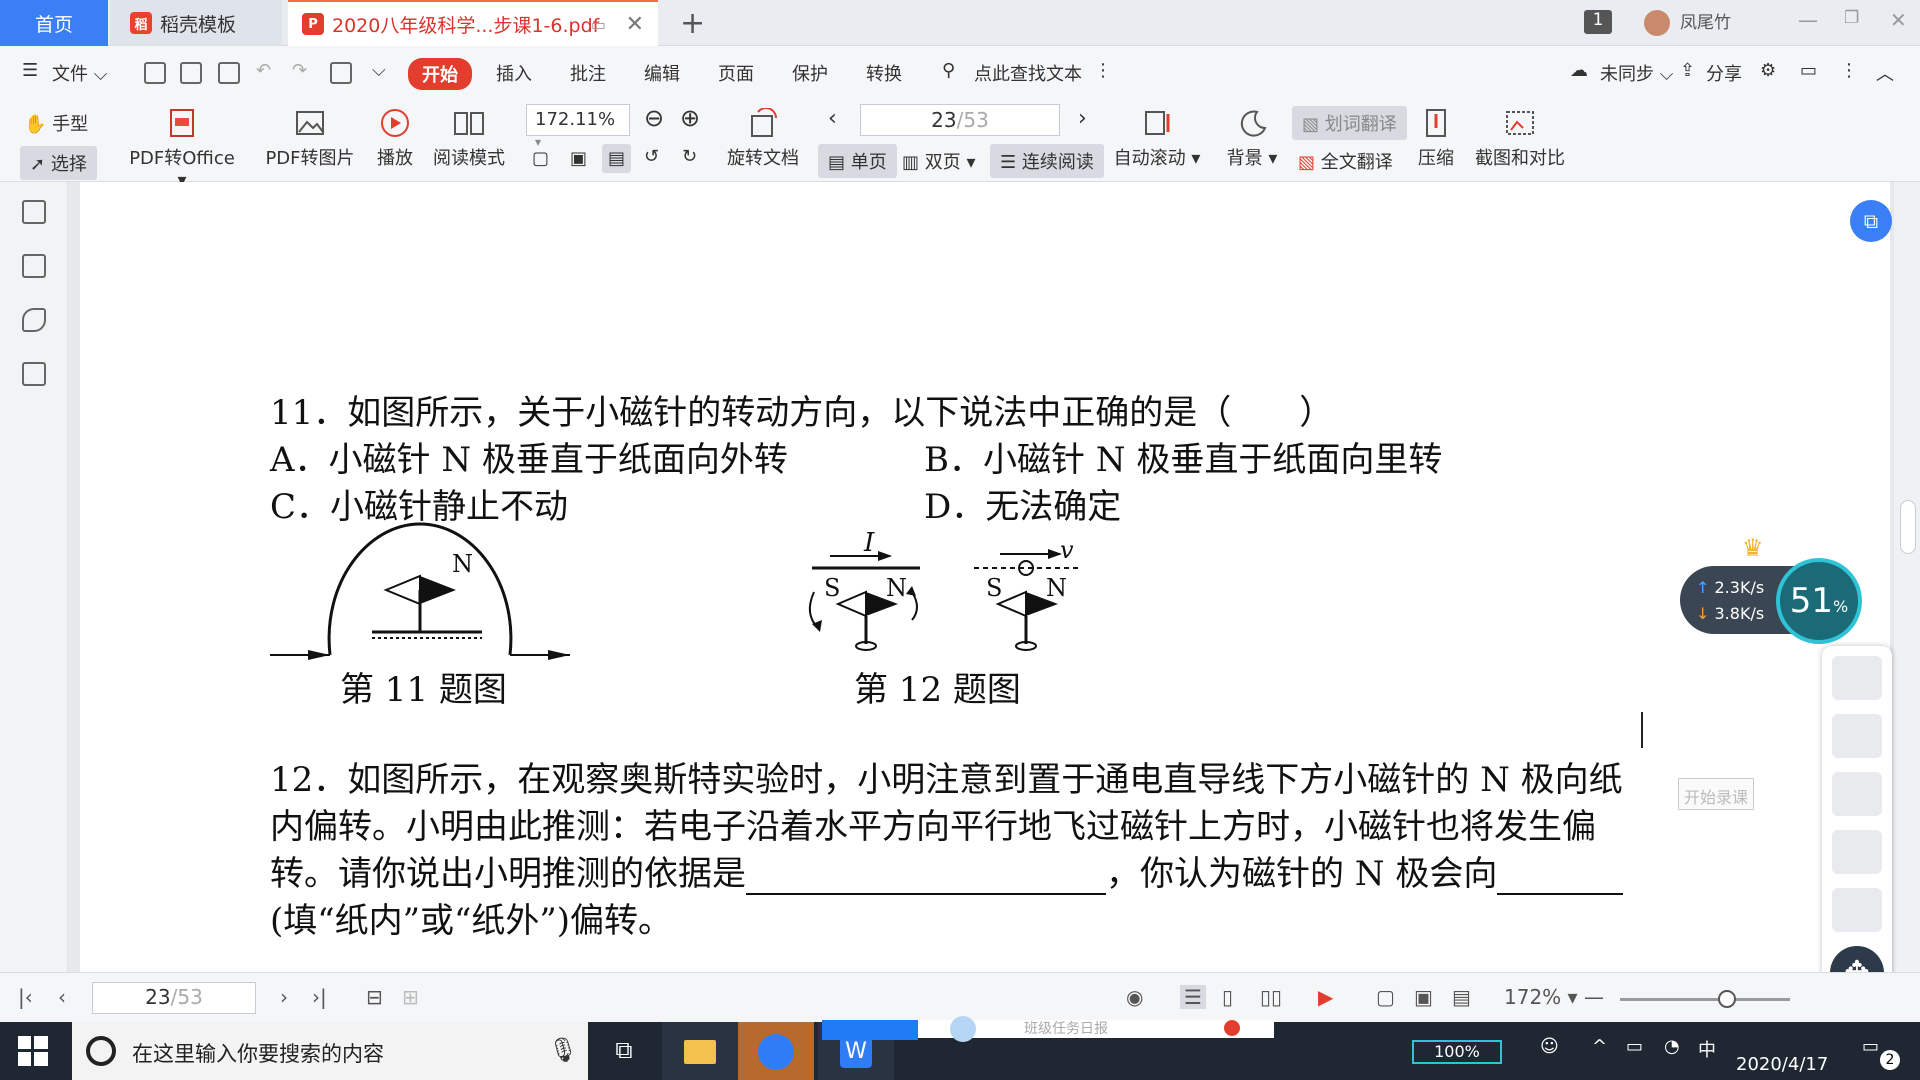 The image size is (1920, 1080). What do you see at coordinates (1908, 527) in the screenshot?
I see `scrollbar-thumb` at bounding box center [1908, 527].